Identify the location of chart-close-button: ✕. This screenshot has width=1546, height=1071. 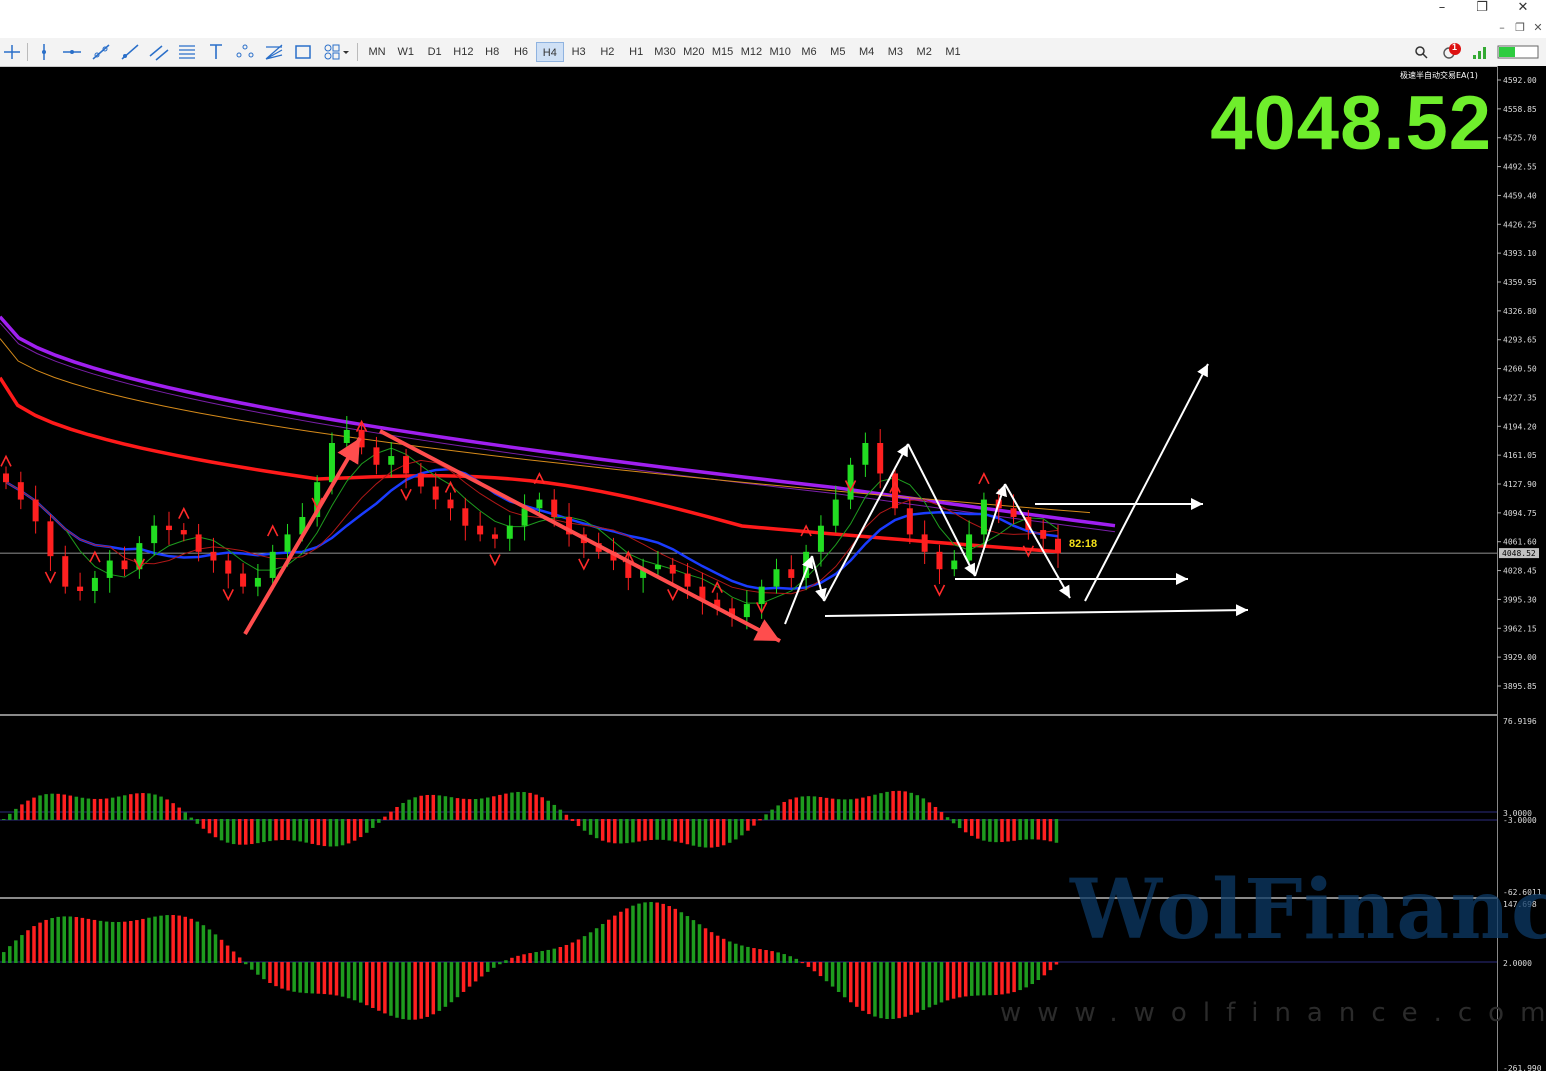
(1537, 28).